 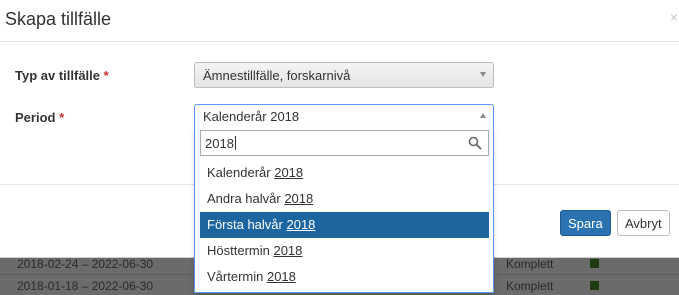 I want to click on close-icon: ×, so click(x=674, y=17).